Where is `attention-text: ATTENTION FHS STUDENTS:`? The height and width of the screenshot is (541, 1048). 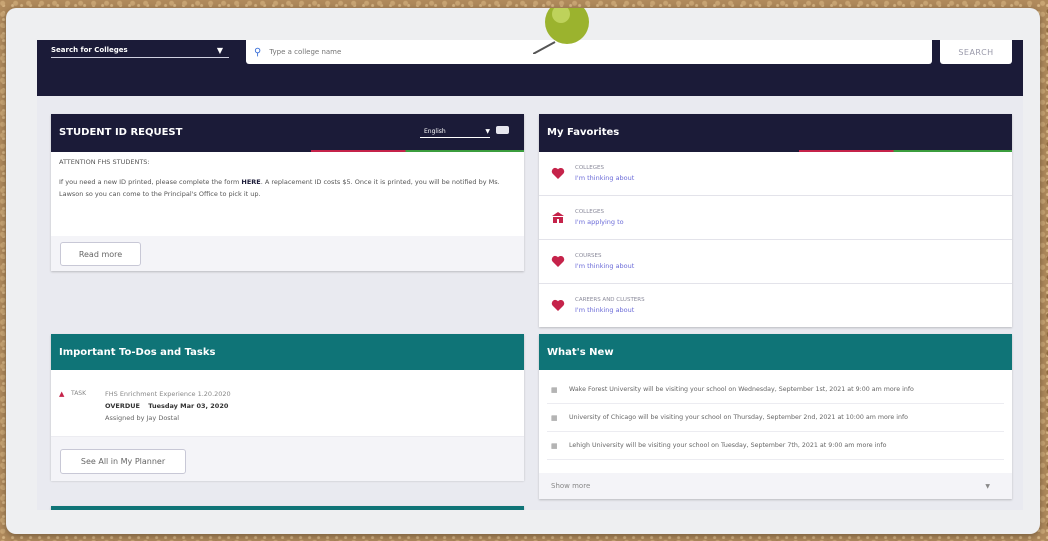 attention-text: ATTENTION FHS STUDENTS: is located at coordinates (104, 162).